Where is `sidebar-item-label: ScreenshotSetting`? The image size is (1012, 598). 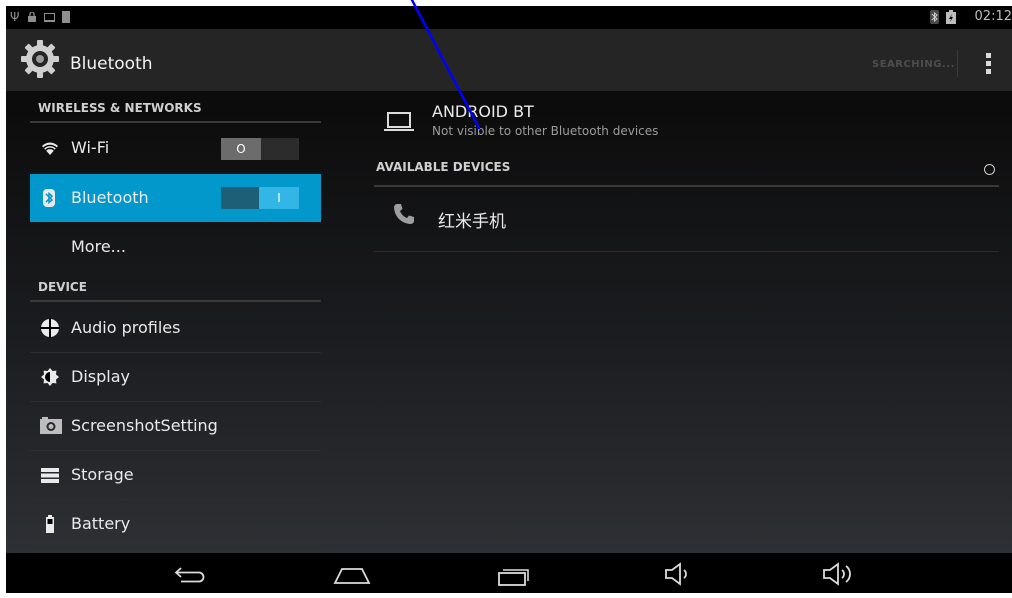 sidebar-item-label: ScreenshotSetting is located at coordinates (144, 425).